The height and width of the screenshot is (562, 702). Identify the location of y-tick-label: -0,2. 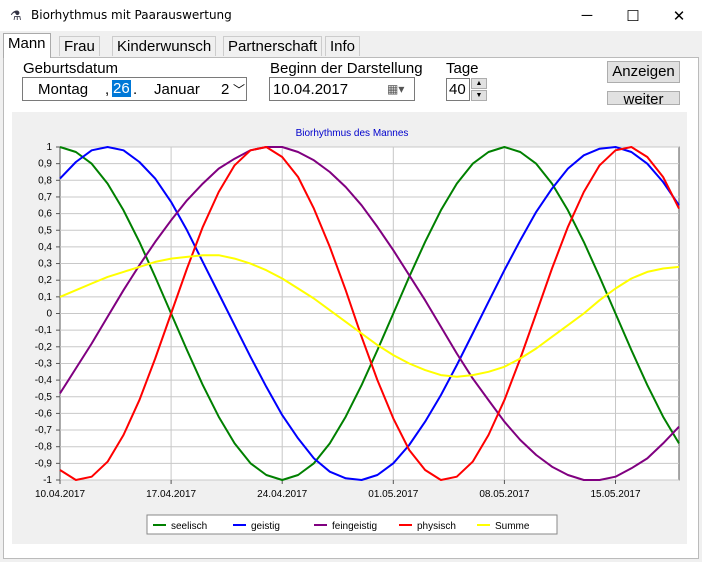
(44, 347).